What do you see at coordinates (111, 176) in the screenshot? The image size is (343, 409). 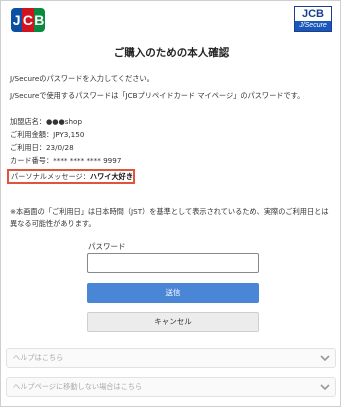 I see `personal-message-value: ハワイ大好き` at bounding box center [111, 176].